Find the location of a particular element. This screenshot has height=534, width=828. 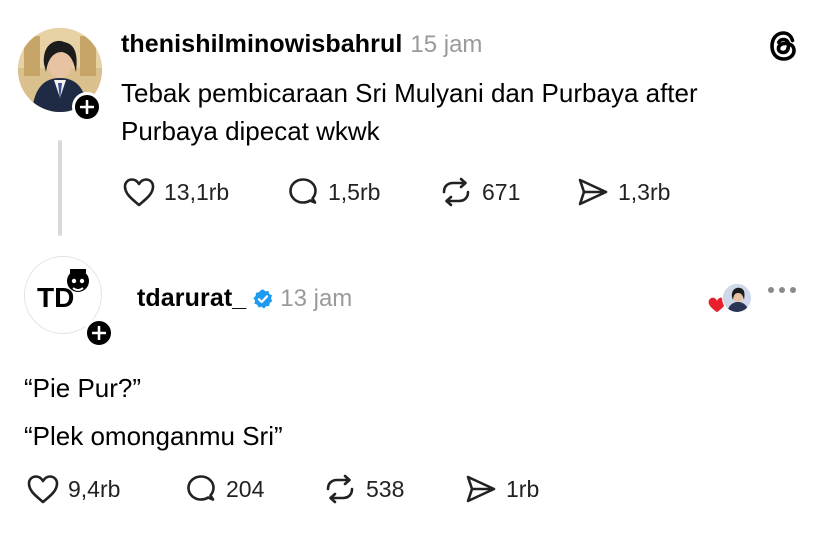

verified-badge-icon is located at coordinates (263, 298).